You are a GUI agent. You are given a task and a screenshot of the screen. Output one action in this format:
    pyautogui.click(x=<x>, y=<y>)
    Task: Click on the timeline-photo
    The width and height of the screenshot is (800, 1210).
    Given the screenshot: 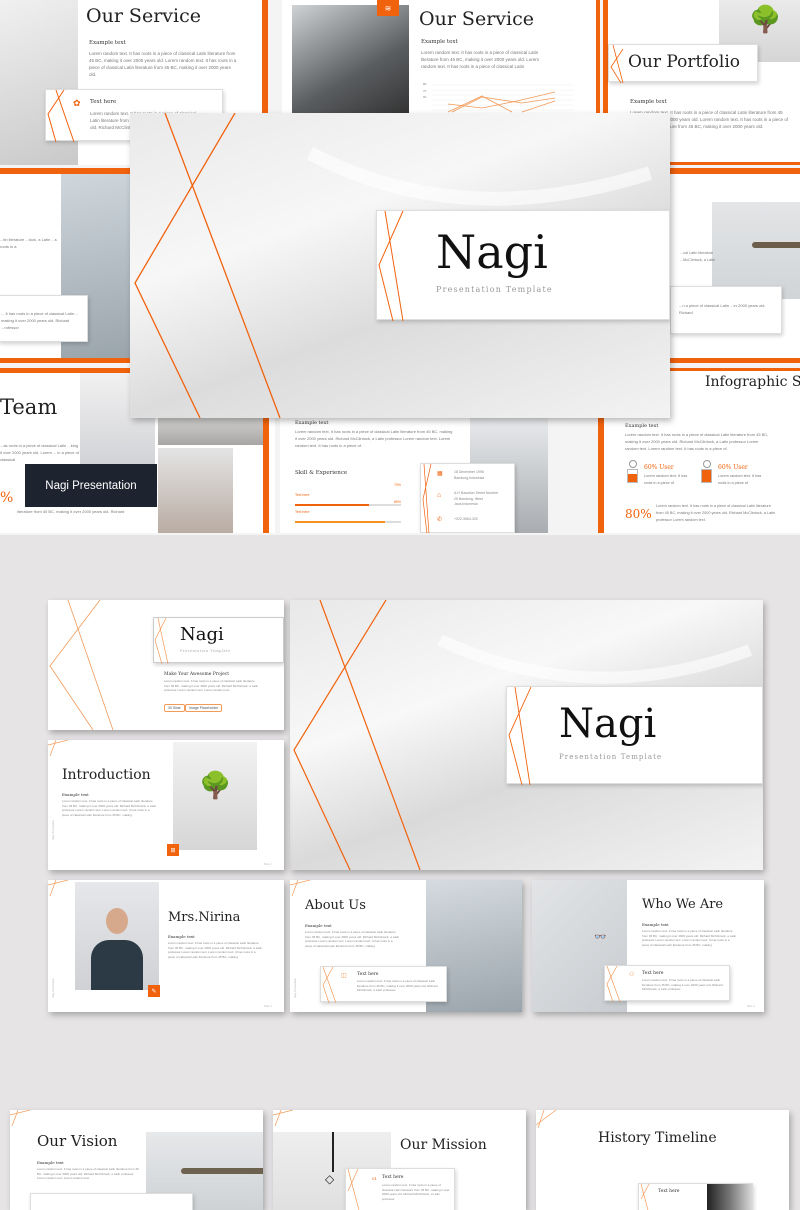 What is the action you would take?
    pyautogui.click(x=730, y=1197)
    